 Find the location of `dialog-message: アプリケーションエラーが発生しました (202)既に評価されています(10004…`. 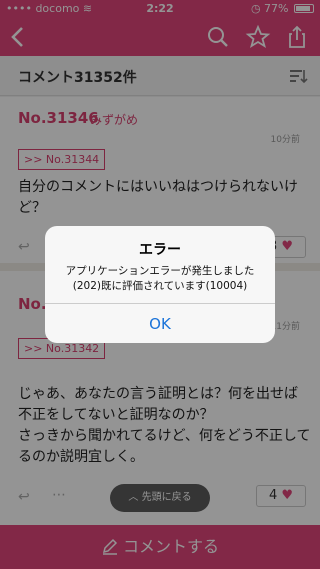

dialog-message: アプリケーションエラーが発生しました (202)既に評価されています(10004… is located at coordinates (160, 278).